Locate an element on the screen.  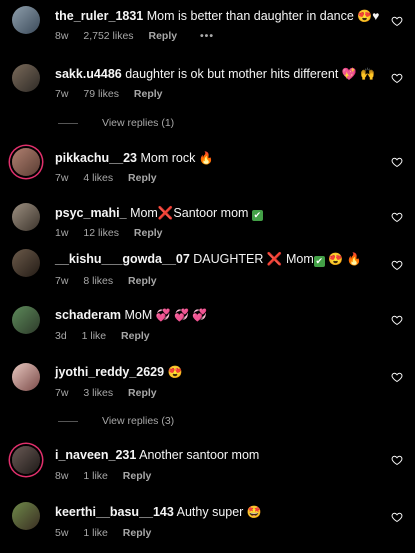
view-replies-button: View replies (3) is located at coordinates (116, 421).